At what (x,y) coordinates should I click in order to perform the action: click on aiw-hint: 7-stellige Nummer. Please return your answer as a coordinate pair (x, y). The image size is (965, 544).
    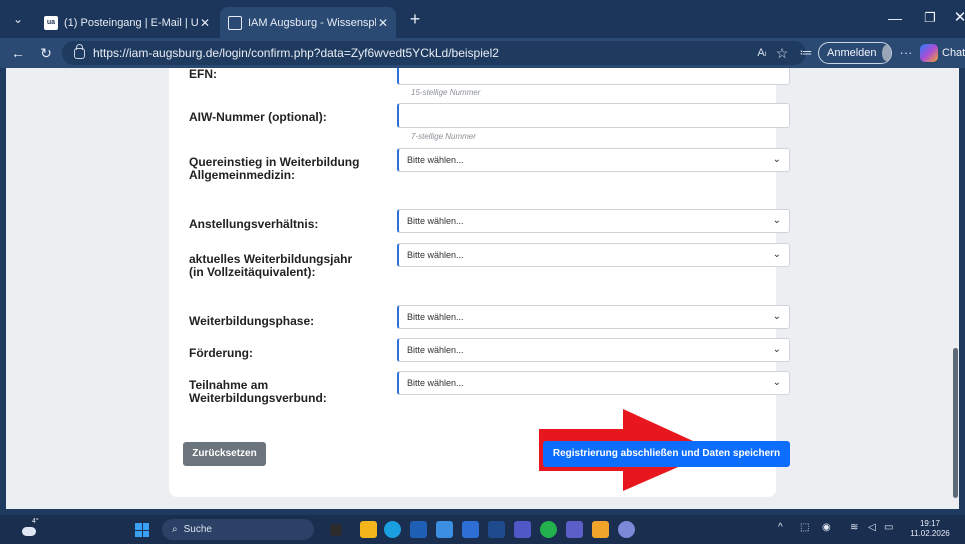
    Looking at the image, I should click on (443, 136).